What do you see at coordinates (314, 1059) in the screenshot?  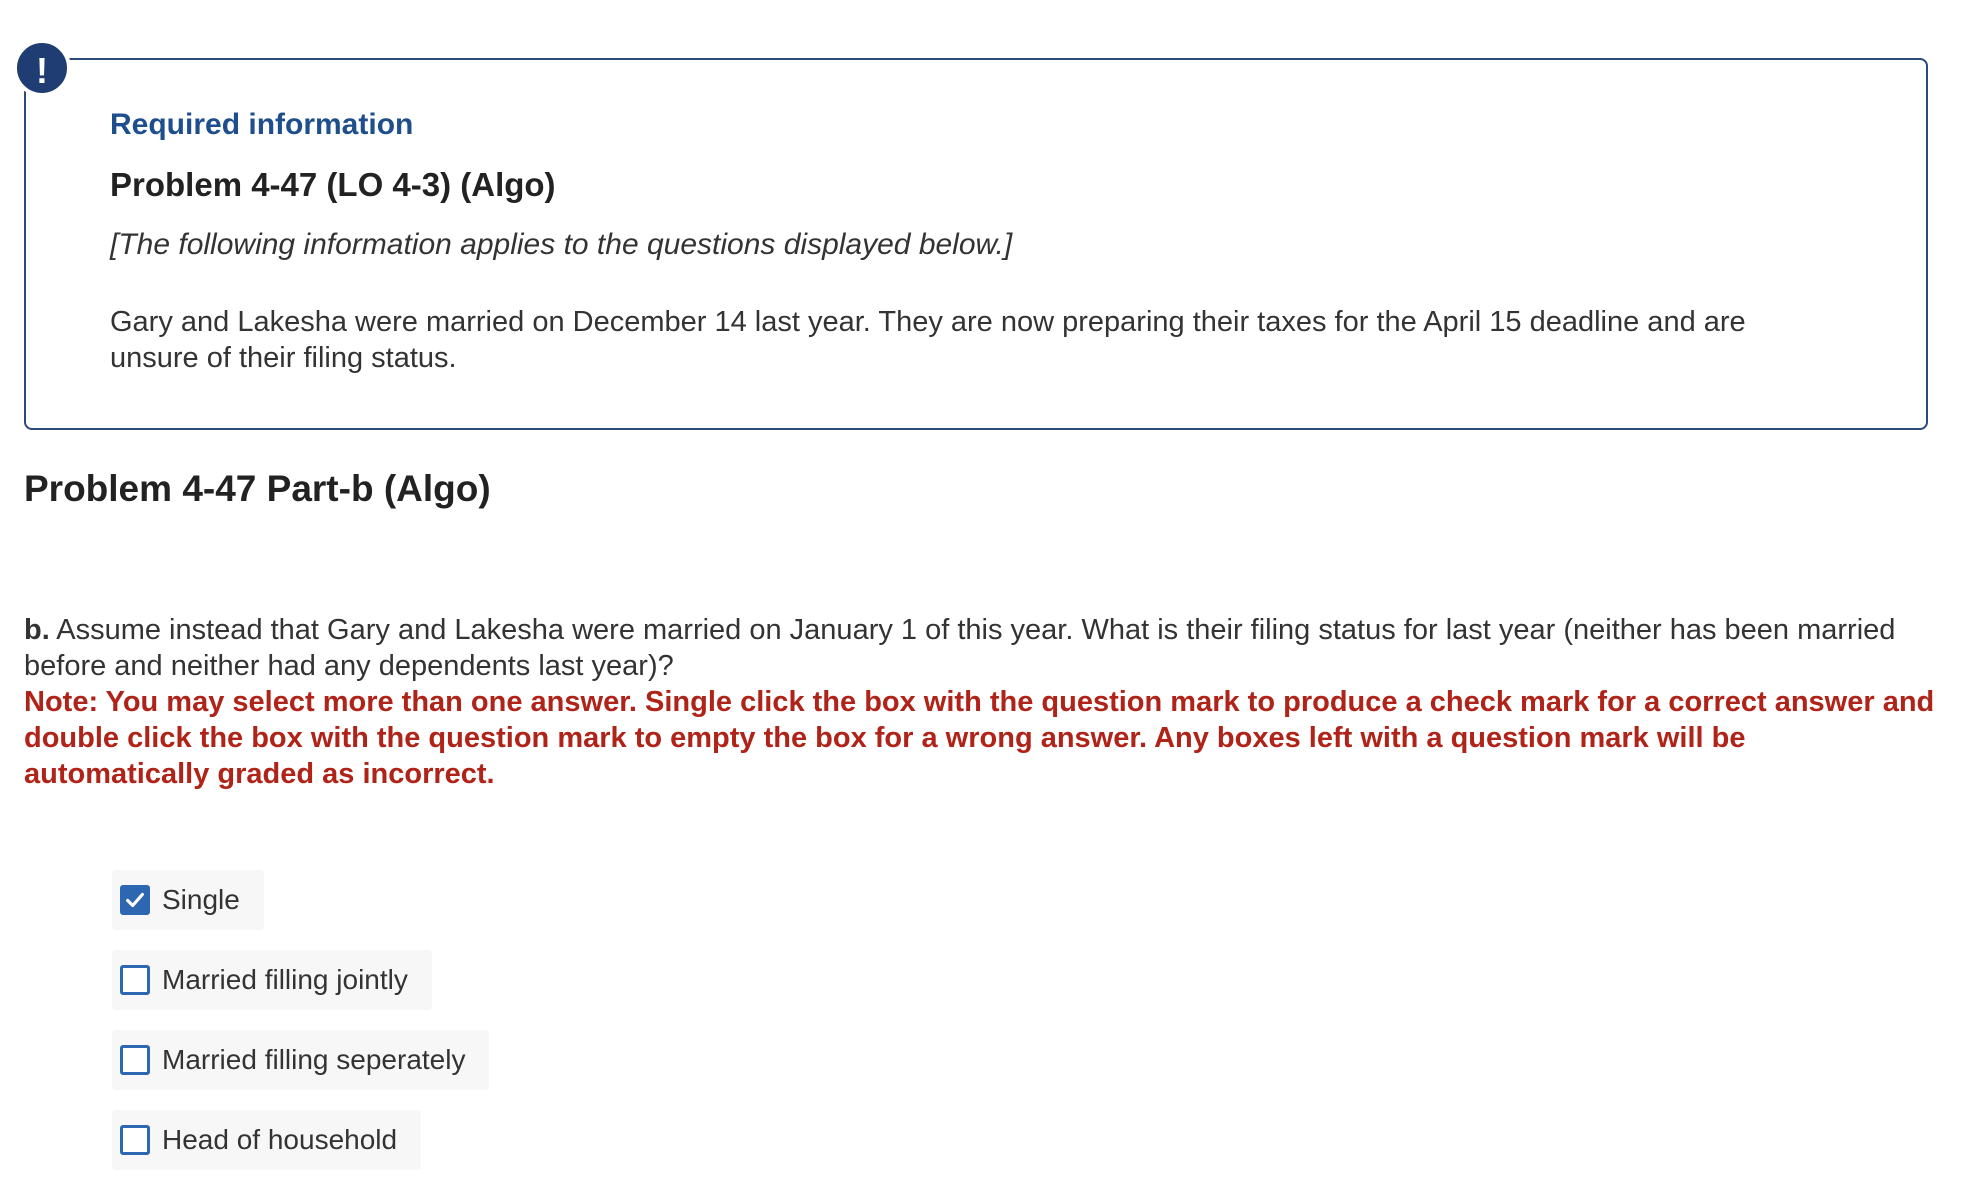 I see `option-label: Married filling seperately` at bounding box center [314, 1059].